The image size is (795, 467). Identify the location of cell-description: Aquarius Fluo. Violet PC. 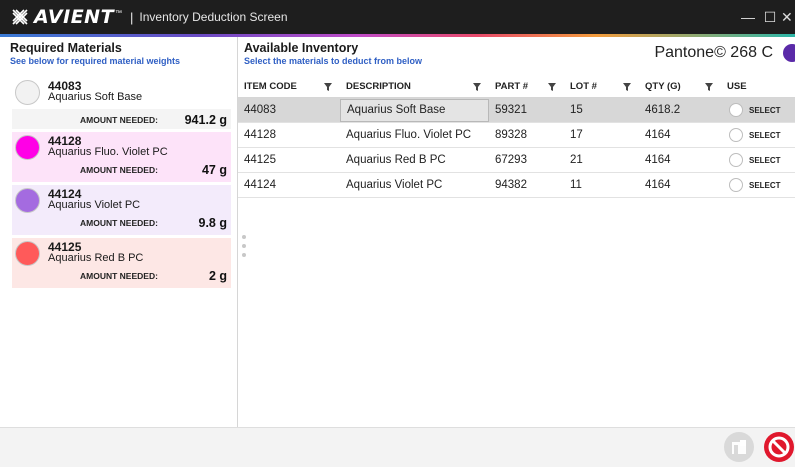
(409, 135).